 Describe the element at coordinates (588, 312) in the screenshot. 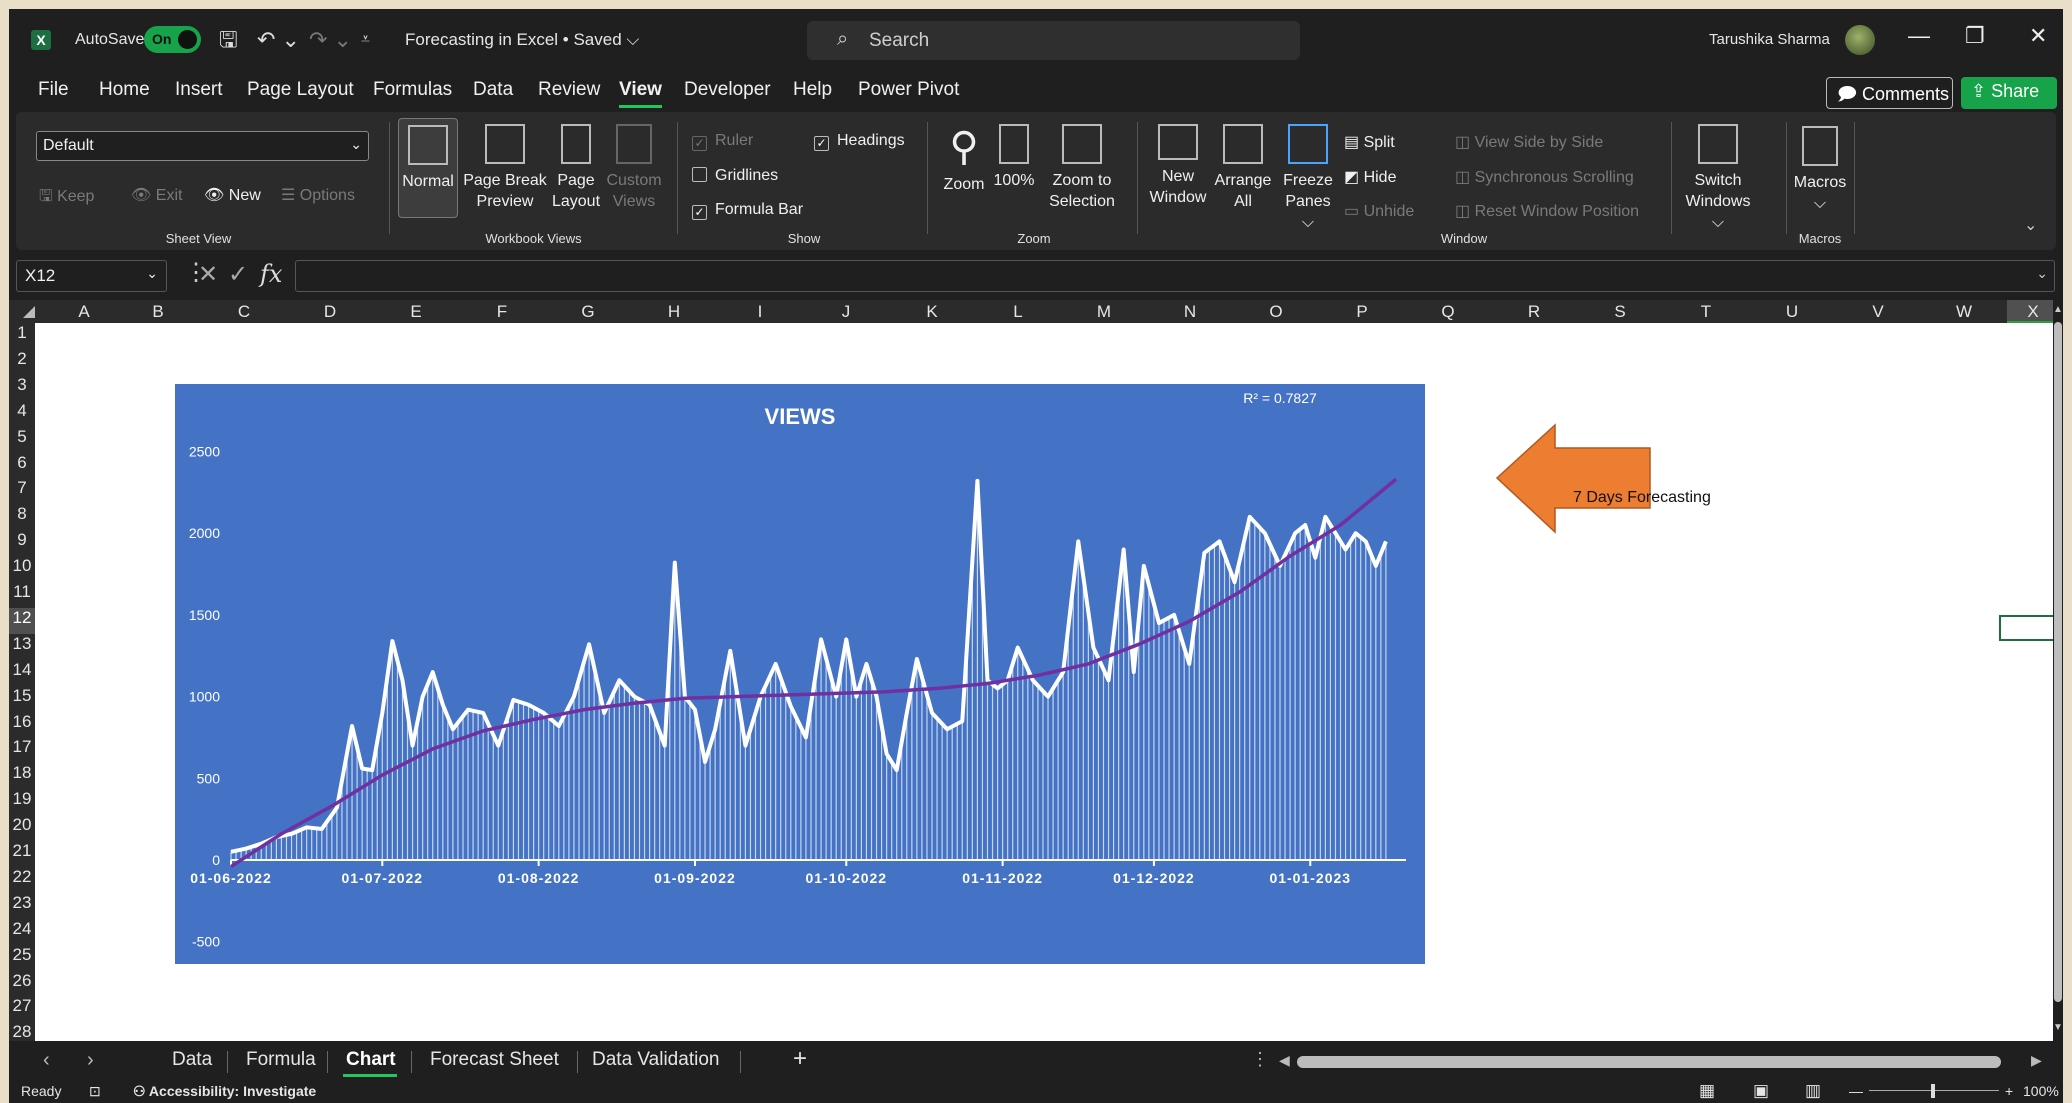

I see `column-header-g: G` at that location.